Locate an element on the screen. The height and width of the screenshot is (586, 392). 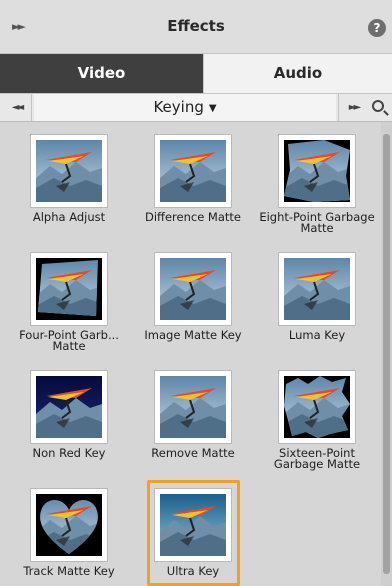
category-bar: ◄◄ Keying ▼ ►► is located at coordinates (196, 107).